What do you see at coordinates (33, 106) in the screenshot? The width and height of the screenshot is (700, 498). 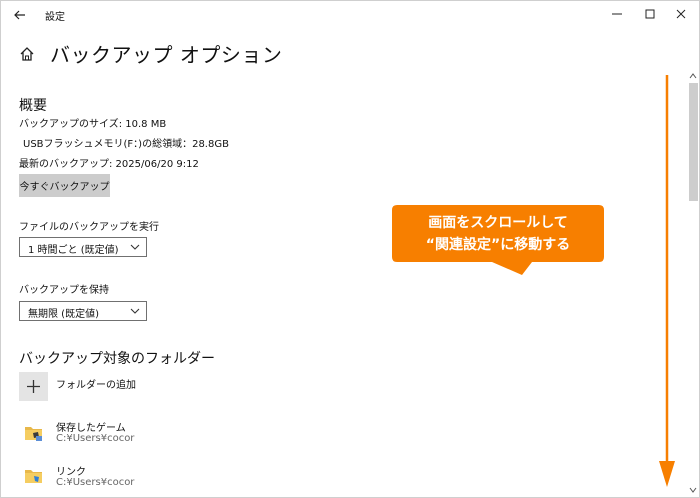 I see `overview-heading: 概要` at bounding box center [33, 106].